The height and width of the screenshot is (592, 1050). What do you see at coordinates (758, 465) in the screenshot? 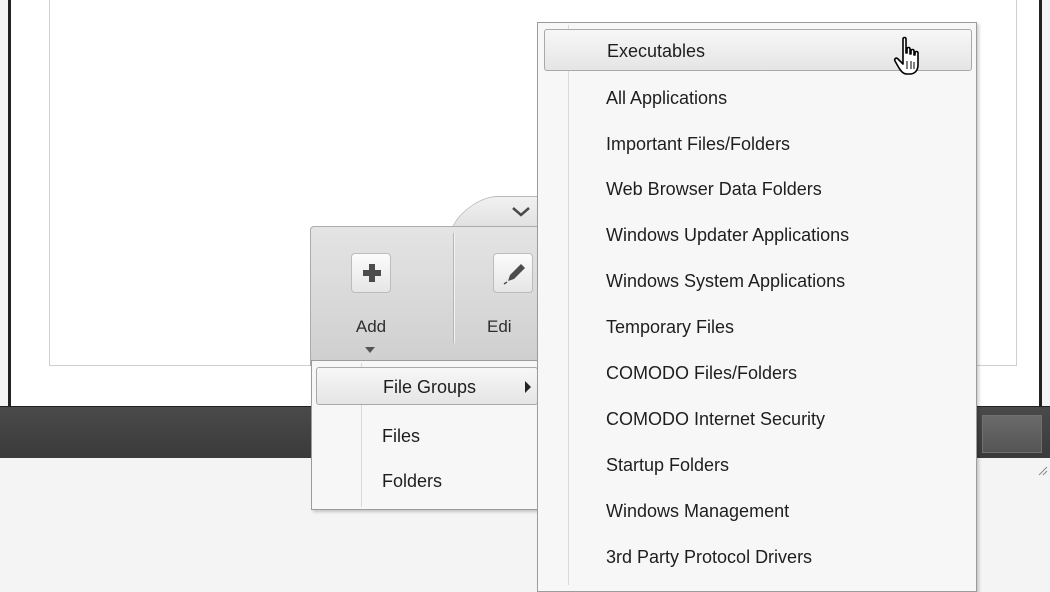
I see `menu-item-startup-folders: Startup Folders` at bounding box center [758, 465].